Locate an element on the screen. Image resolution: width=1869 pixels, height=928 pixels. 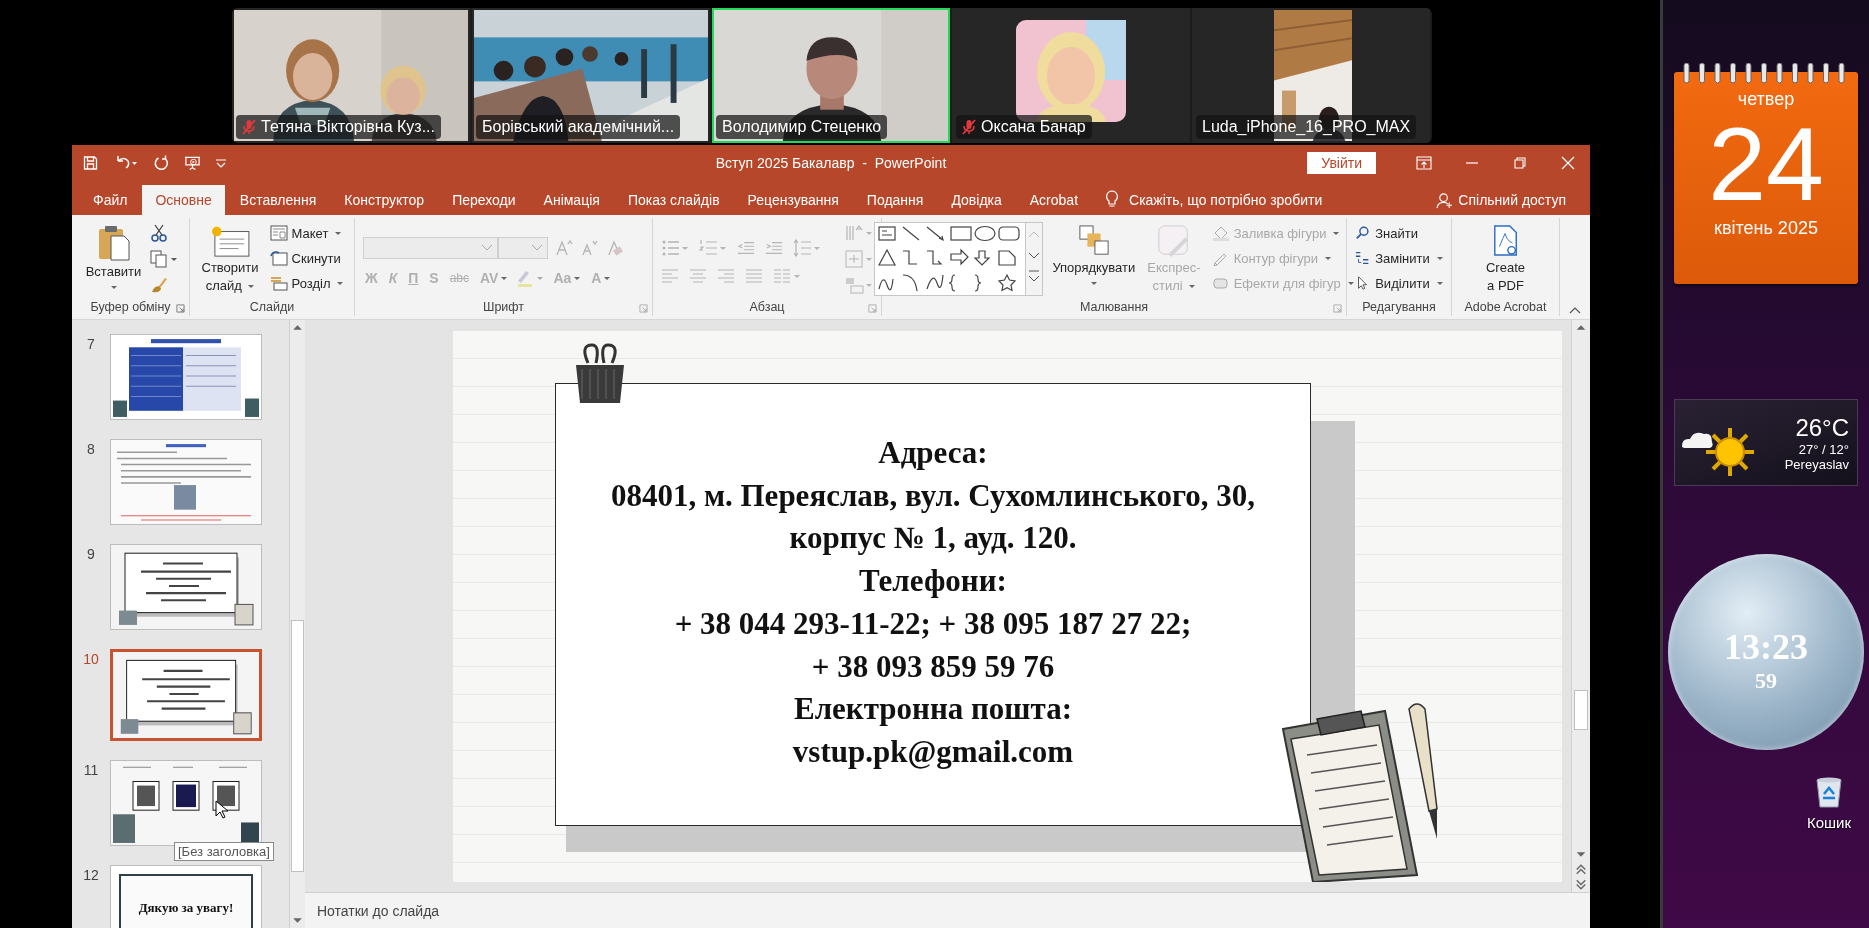
participant-name: Luda_iPhone_16_PRO_MAX is located at coordinates (1306, 127).